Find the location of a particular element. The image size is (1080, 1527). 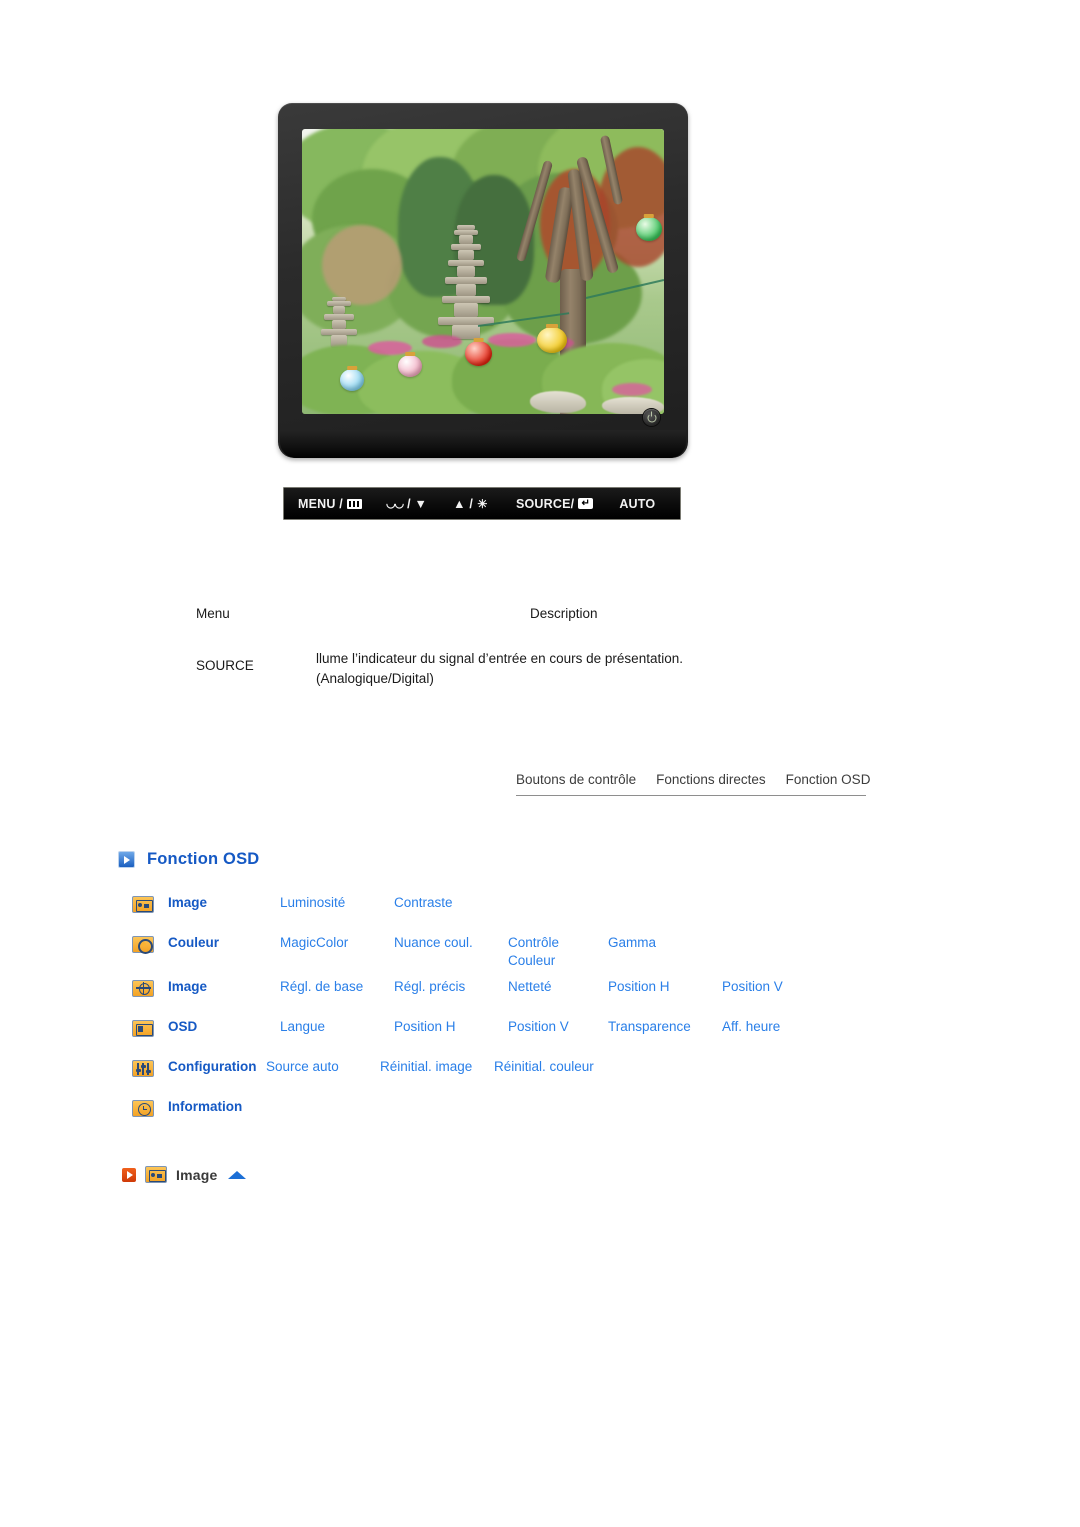

osd-row-label: Couleur is located at coordinates (194, 942).